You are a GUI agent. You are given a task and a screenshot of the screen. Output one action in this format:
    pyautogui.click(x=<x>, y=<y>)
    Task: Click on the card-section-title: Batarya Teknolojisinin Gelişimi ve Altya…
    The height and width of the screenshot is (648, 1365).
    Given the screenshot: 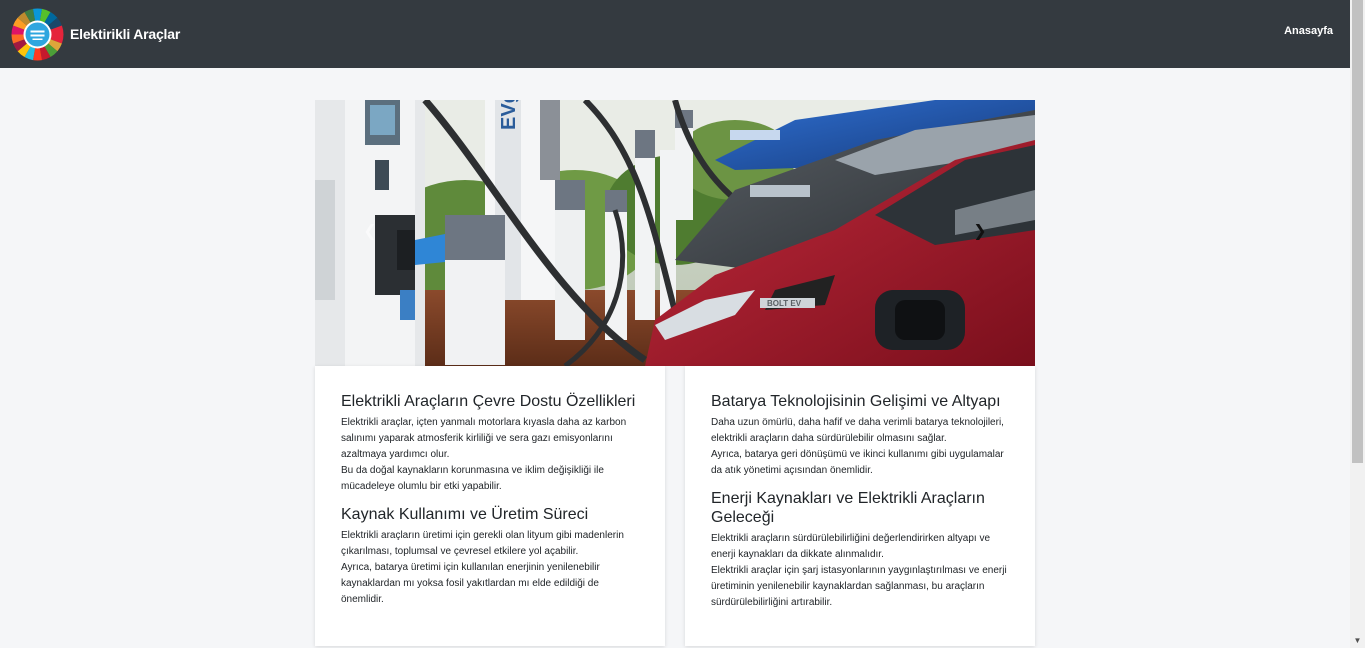 What is the action you would take?
    pyautogui.click(x=856, y=401)
    